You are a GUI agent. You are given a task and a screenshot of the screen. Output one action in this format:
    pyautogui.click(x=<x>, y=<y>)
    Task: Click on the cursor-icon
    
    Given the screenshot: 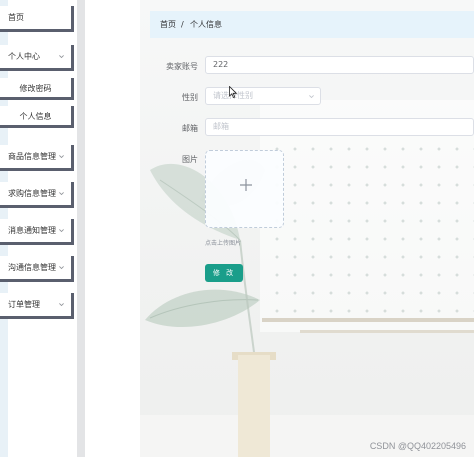 What is the action you would take?
    pyautogui.click(x=233, y=92)
    